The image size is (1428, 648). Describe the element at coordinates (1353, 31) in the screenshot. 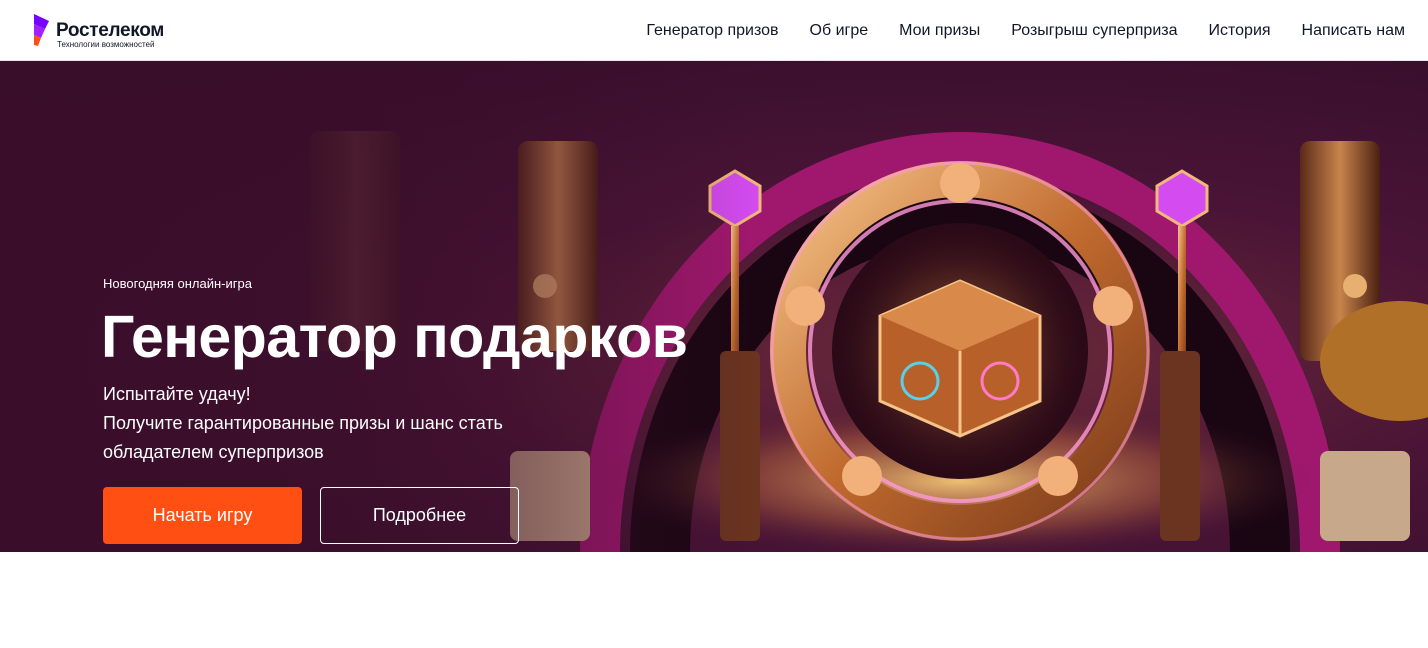

I see `nav-item-contact-us: Написать нам` at that location.